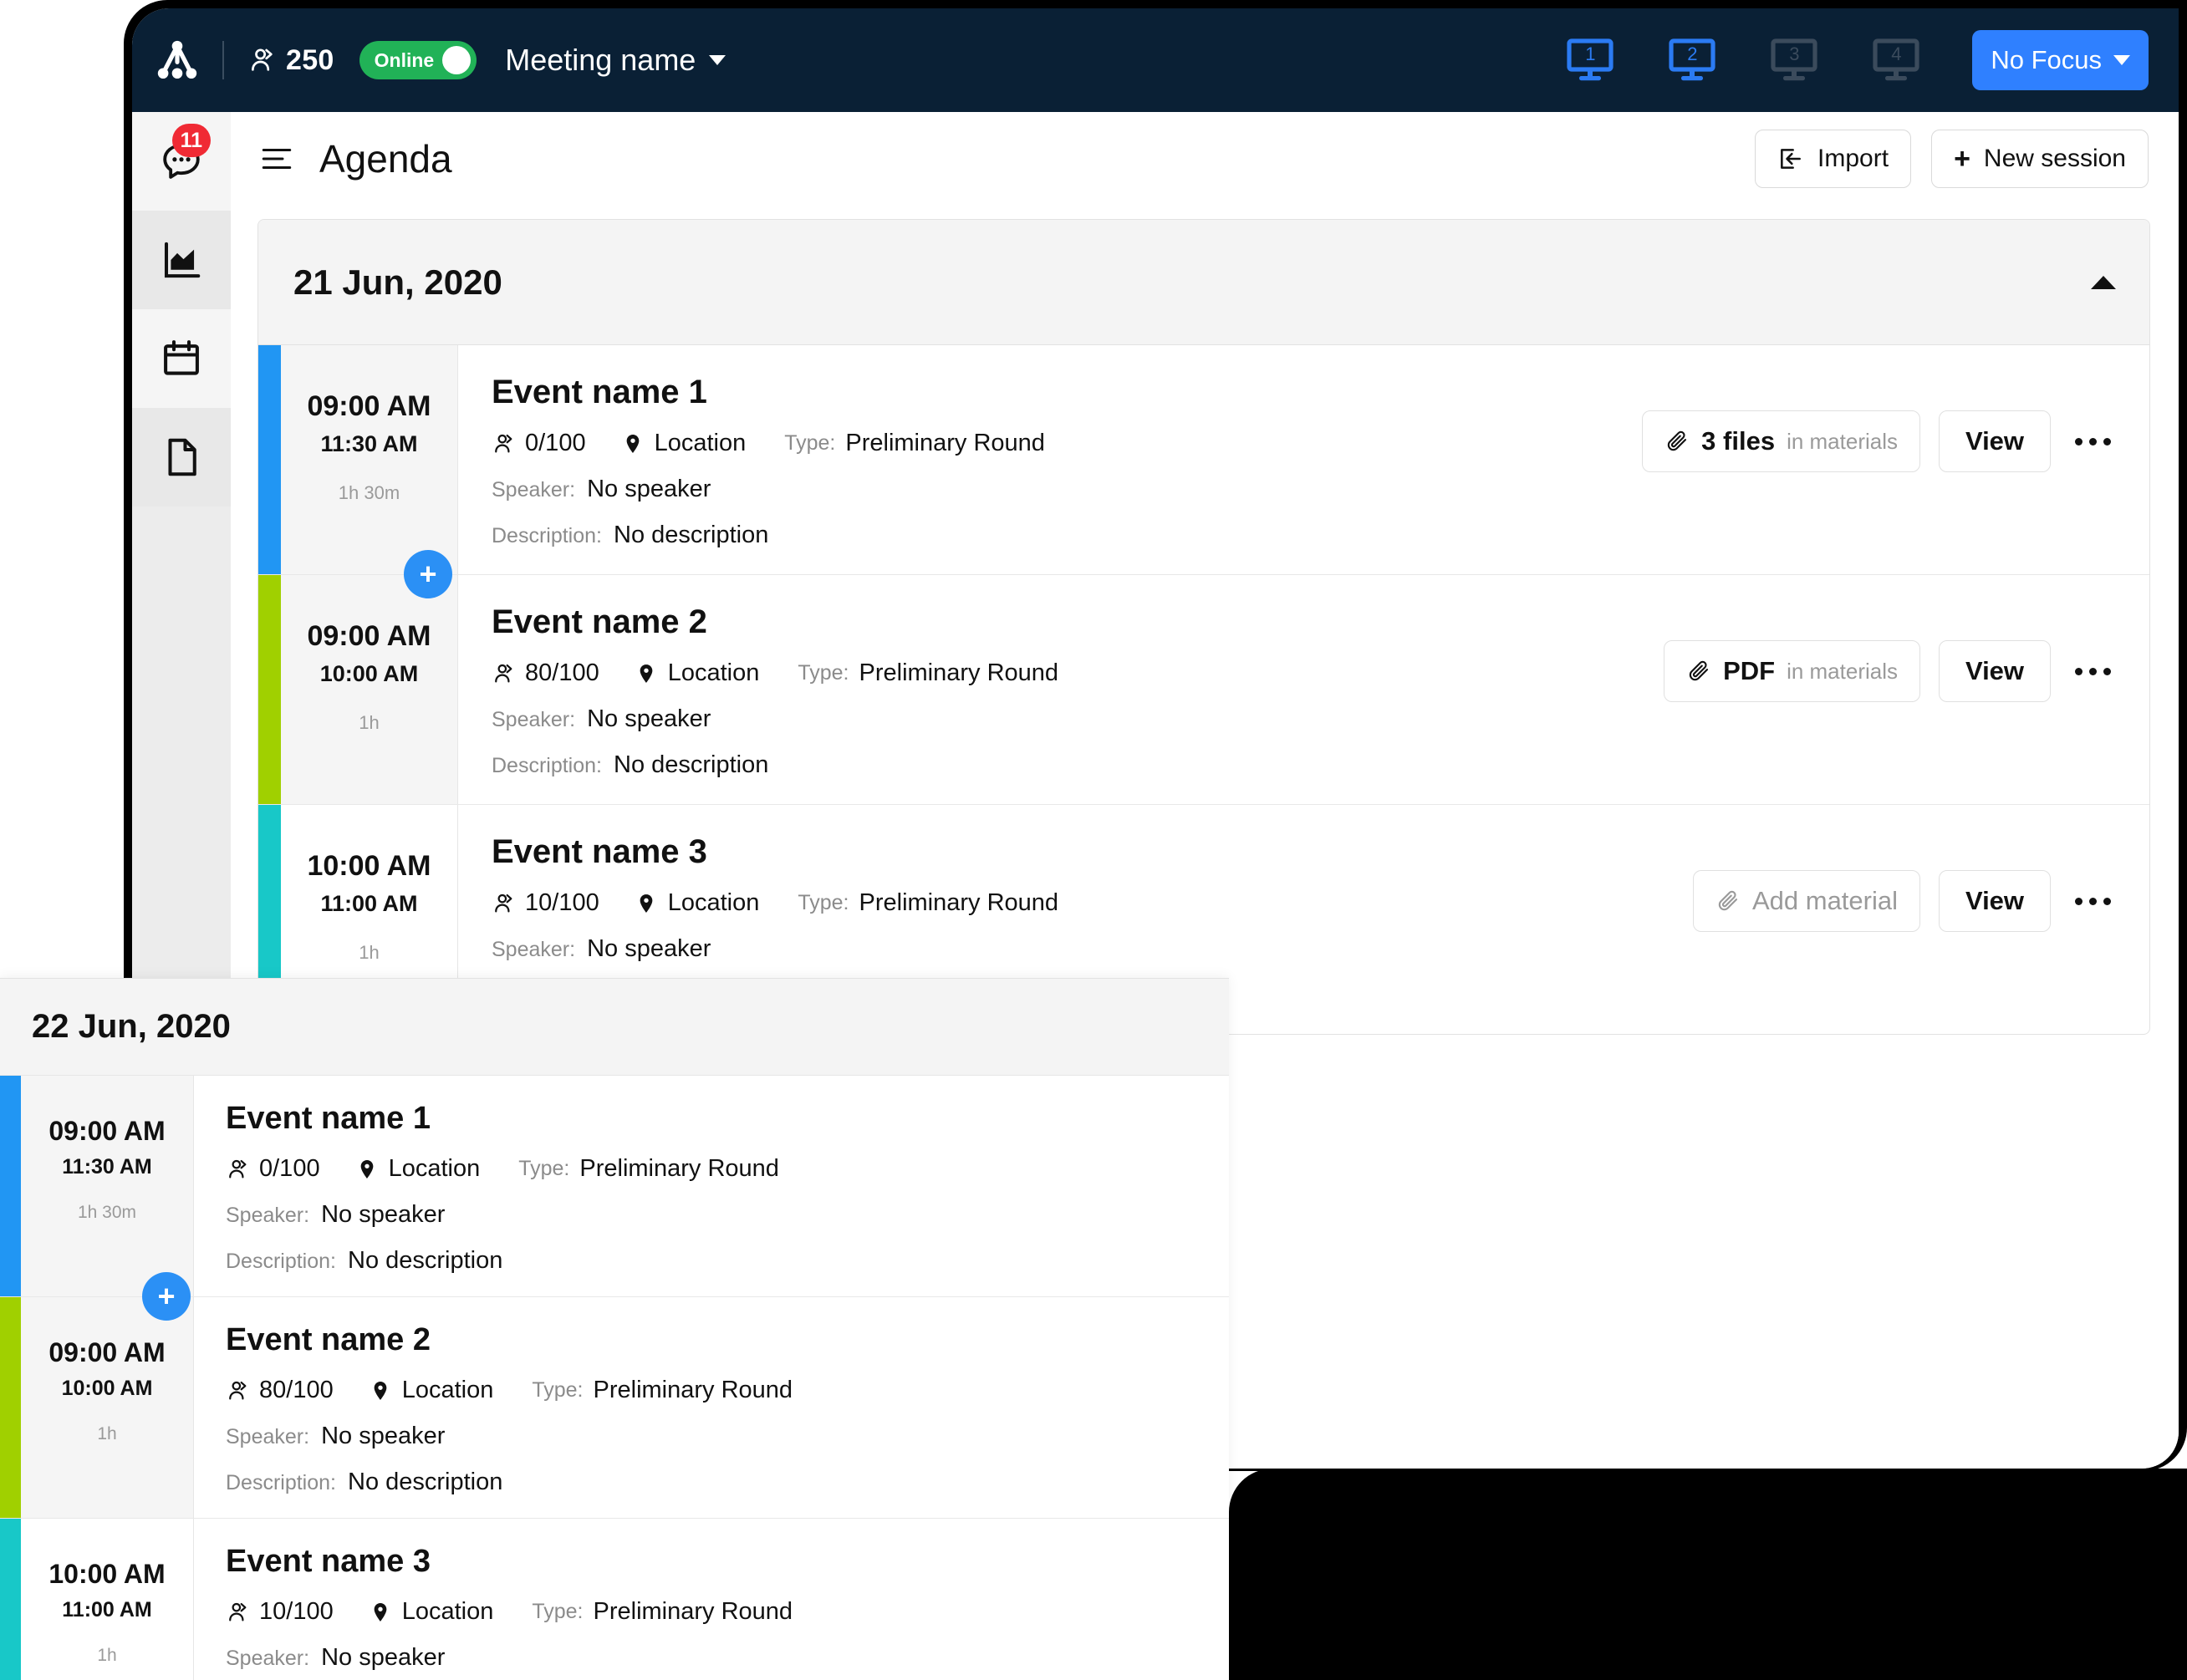 Image resolution: width=2187 pixels, height=1680 pixels. I want to click on paperclip-icon, so click(1699, 670).